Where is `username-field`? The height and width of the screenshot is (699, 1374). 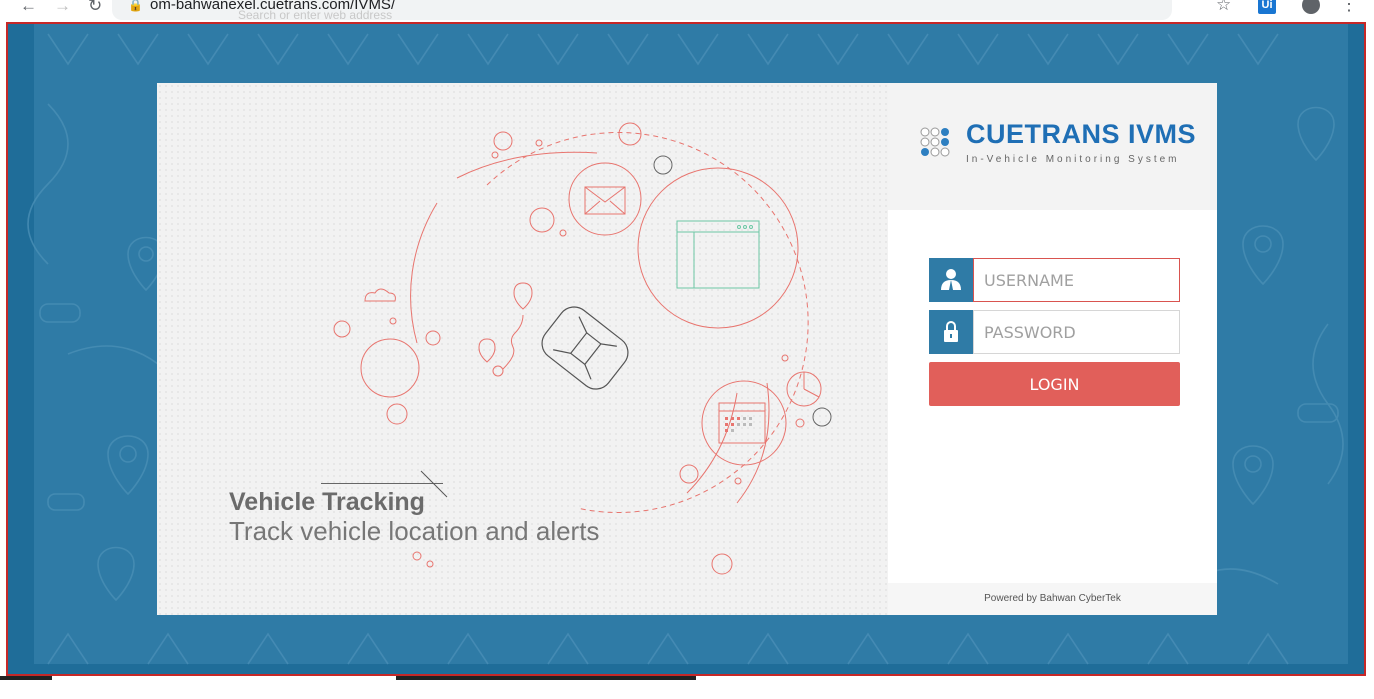 username-field is located at coordinates (1054, 280).